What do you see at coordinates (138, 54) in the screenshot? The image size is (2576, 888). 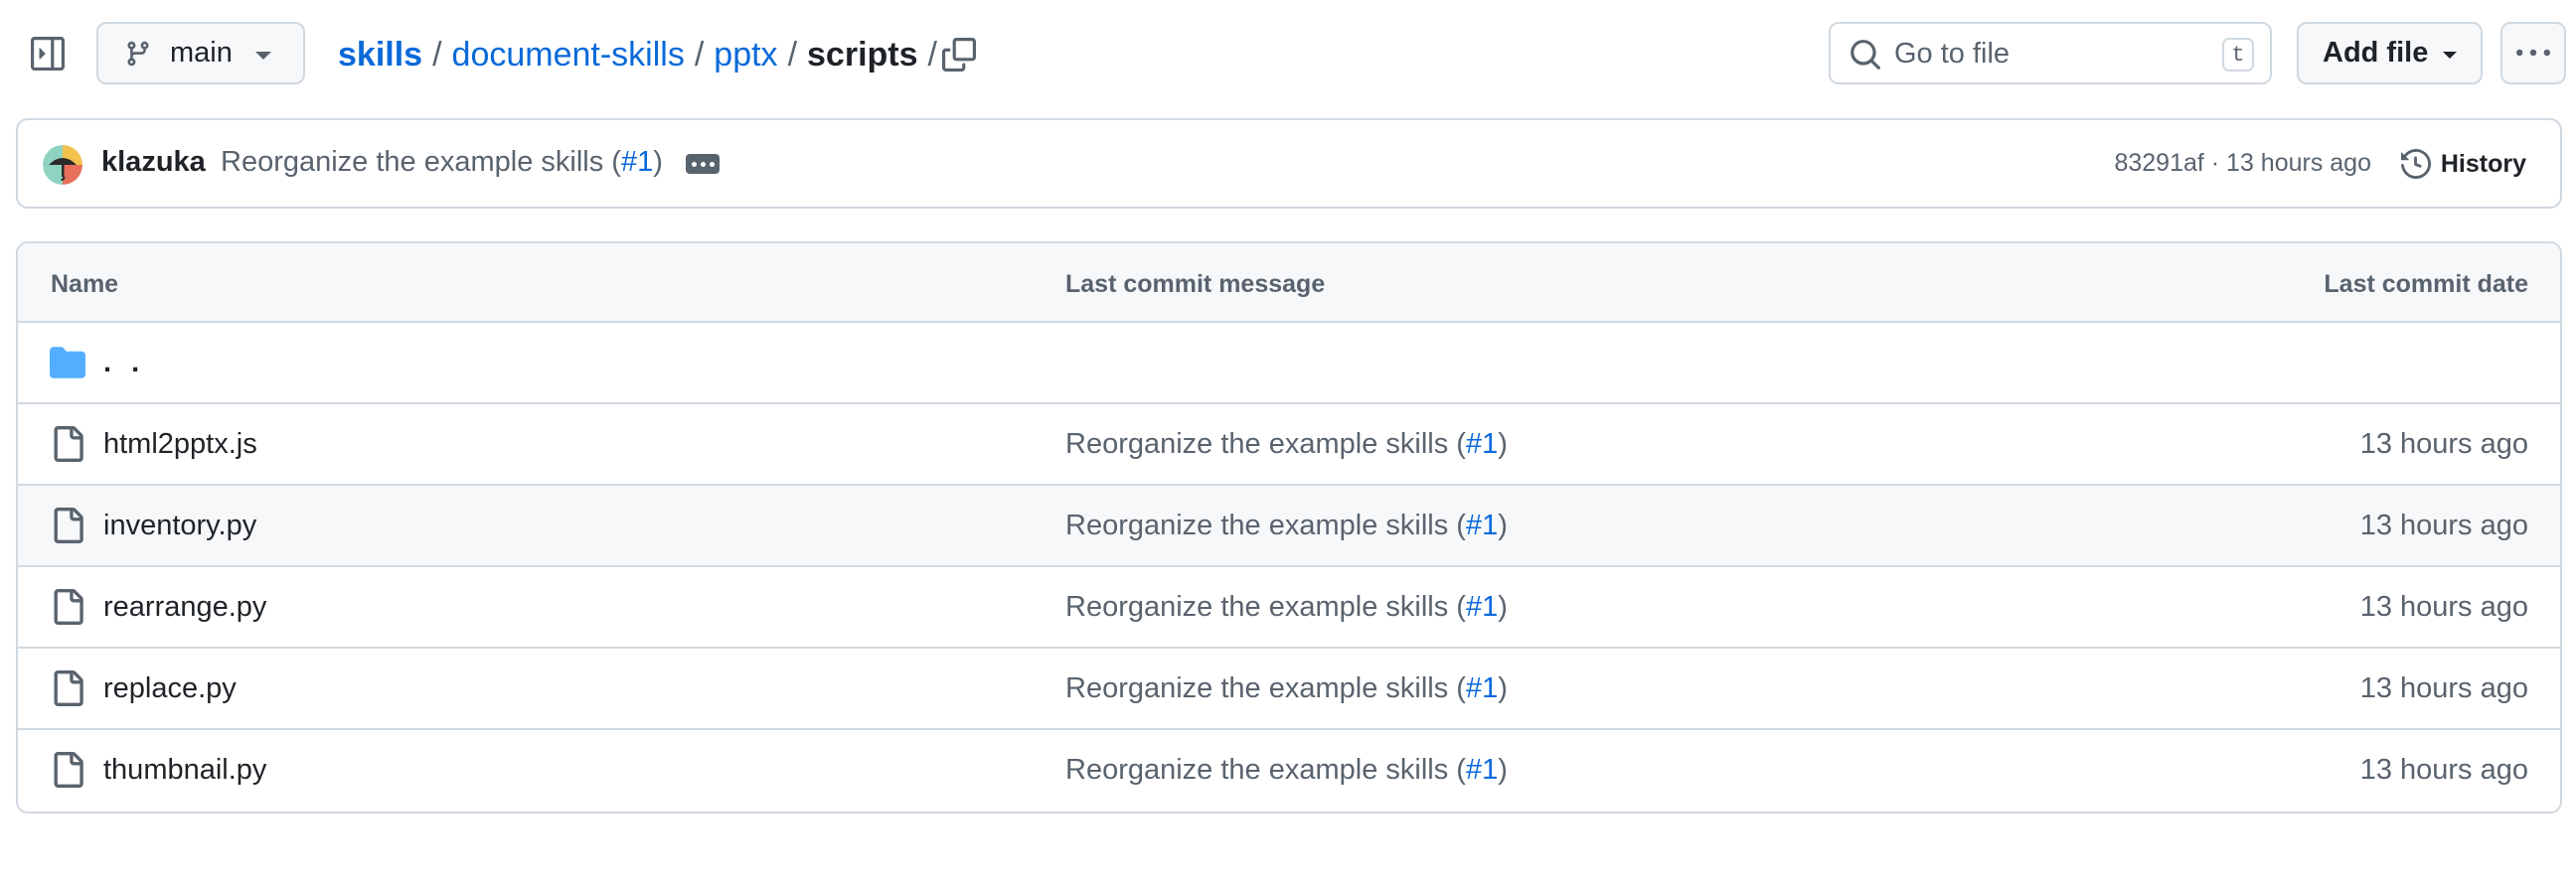 I see `git-branch-icon` at bounding box center [138, 54].